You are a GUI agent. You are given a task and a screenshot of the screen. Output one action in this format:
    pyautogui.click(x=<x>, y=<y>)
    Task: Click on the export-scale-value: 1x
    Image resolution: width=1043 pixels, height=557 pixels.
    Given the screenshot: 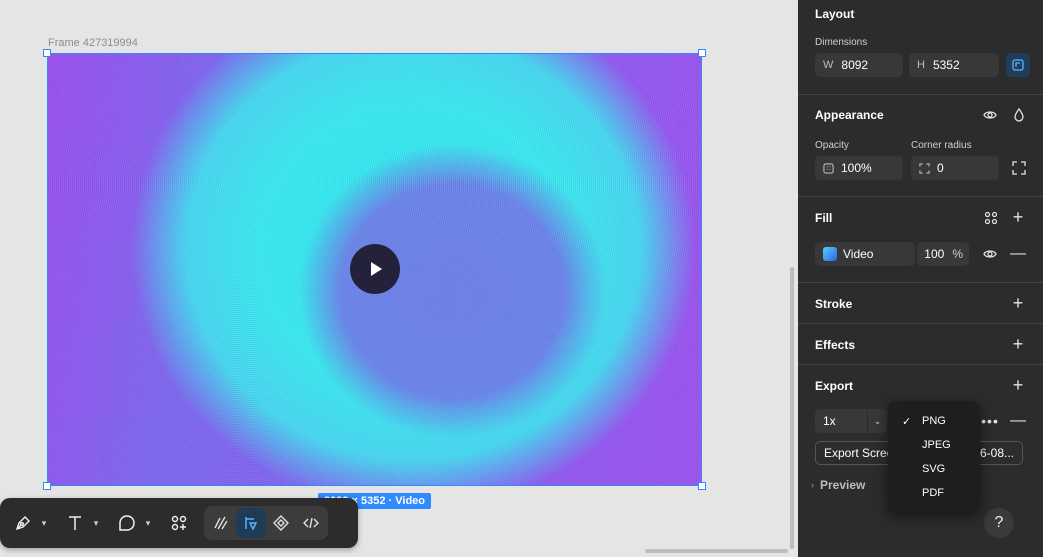 What is the action you would take?
    pyautogui.click(x=829, y=421)
    